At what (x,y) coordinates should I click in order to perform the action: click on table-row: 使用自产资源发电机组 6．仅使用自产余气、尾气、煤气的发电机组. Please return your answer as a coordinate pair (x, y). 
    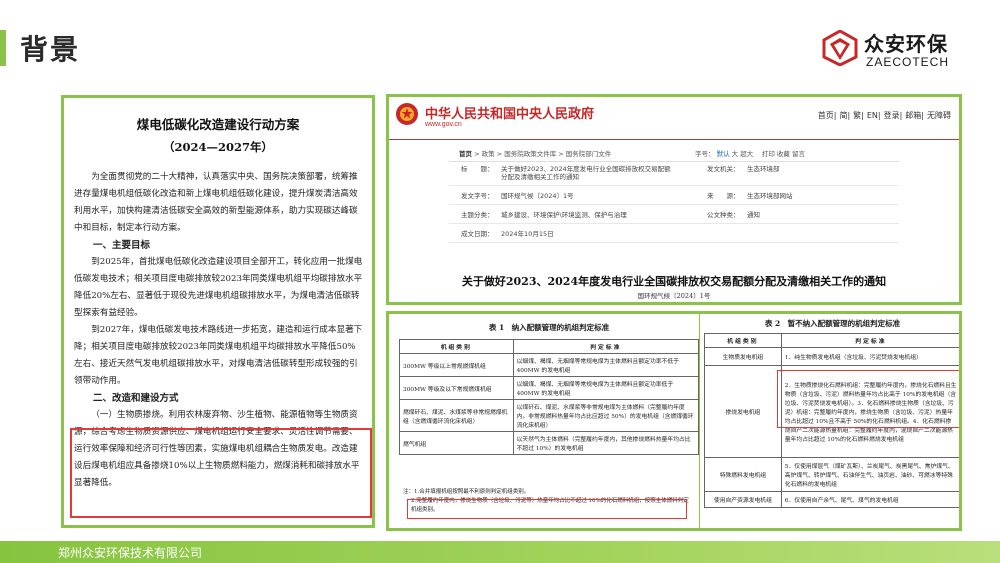
    Looking at the image, I should click on (831, 499).